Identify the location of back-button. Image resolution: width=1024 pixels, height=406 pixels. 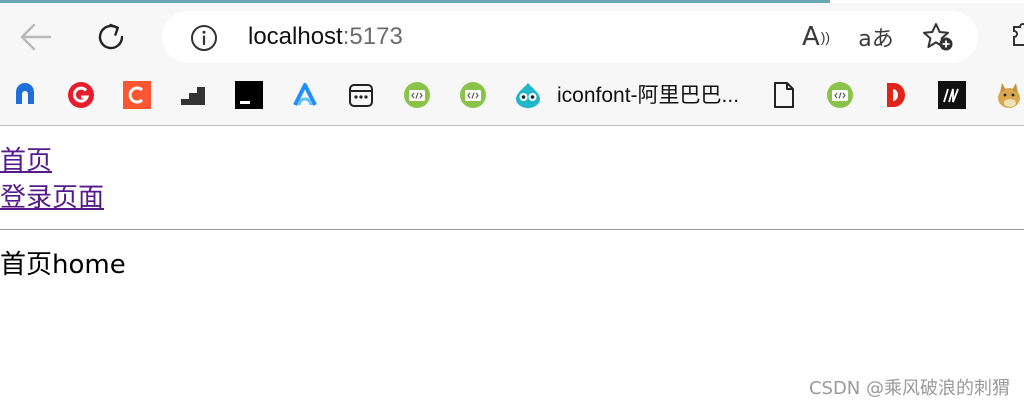
(35, 37).